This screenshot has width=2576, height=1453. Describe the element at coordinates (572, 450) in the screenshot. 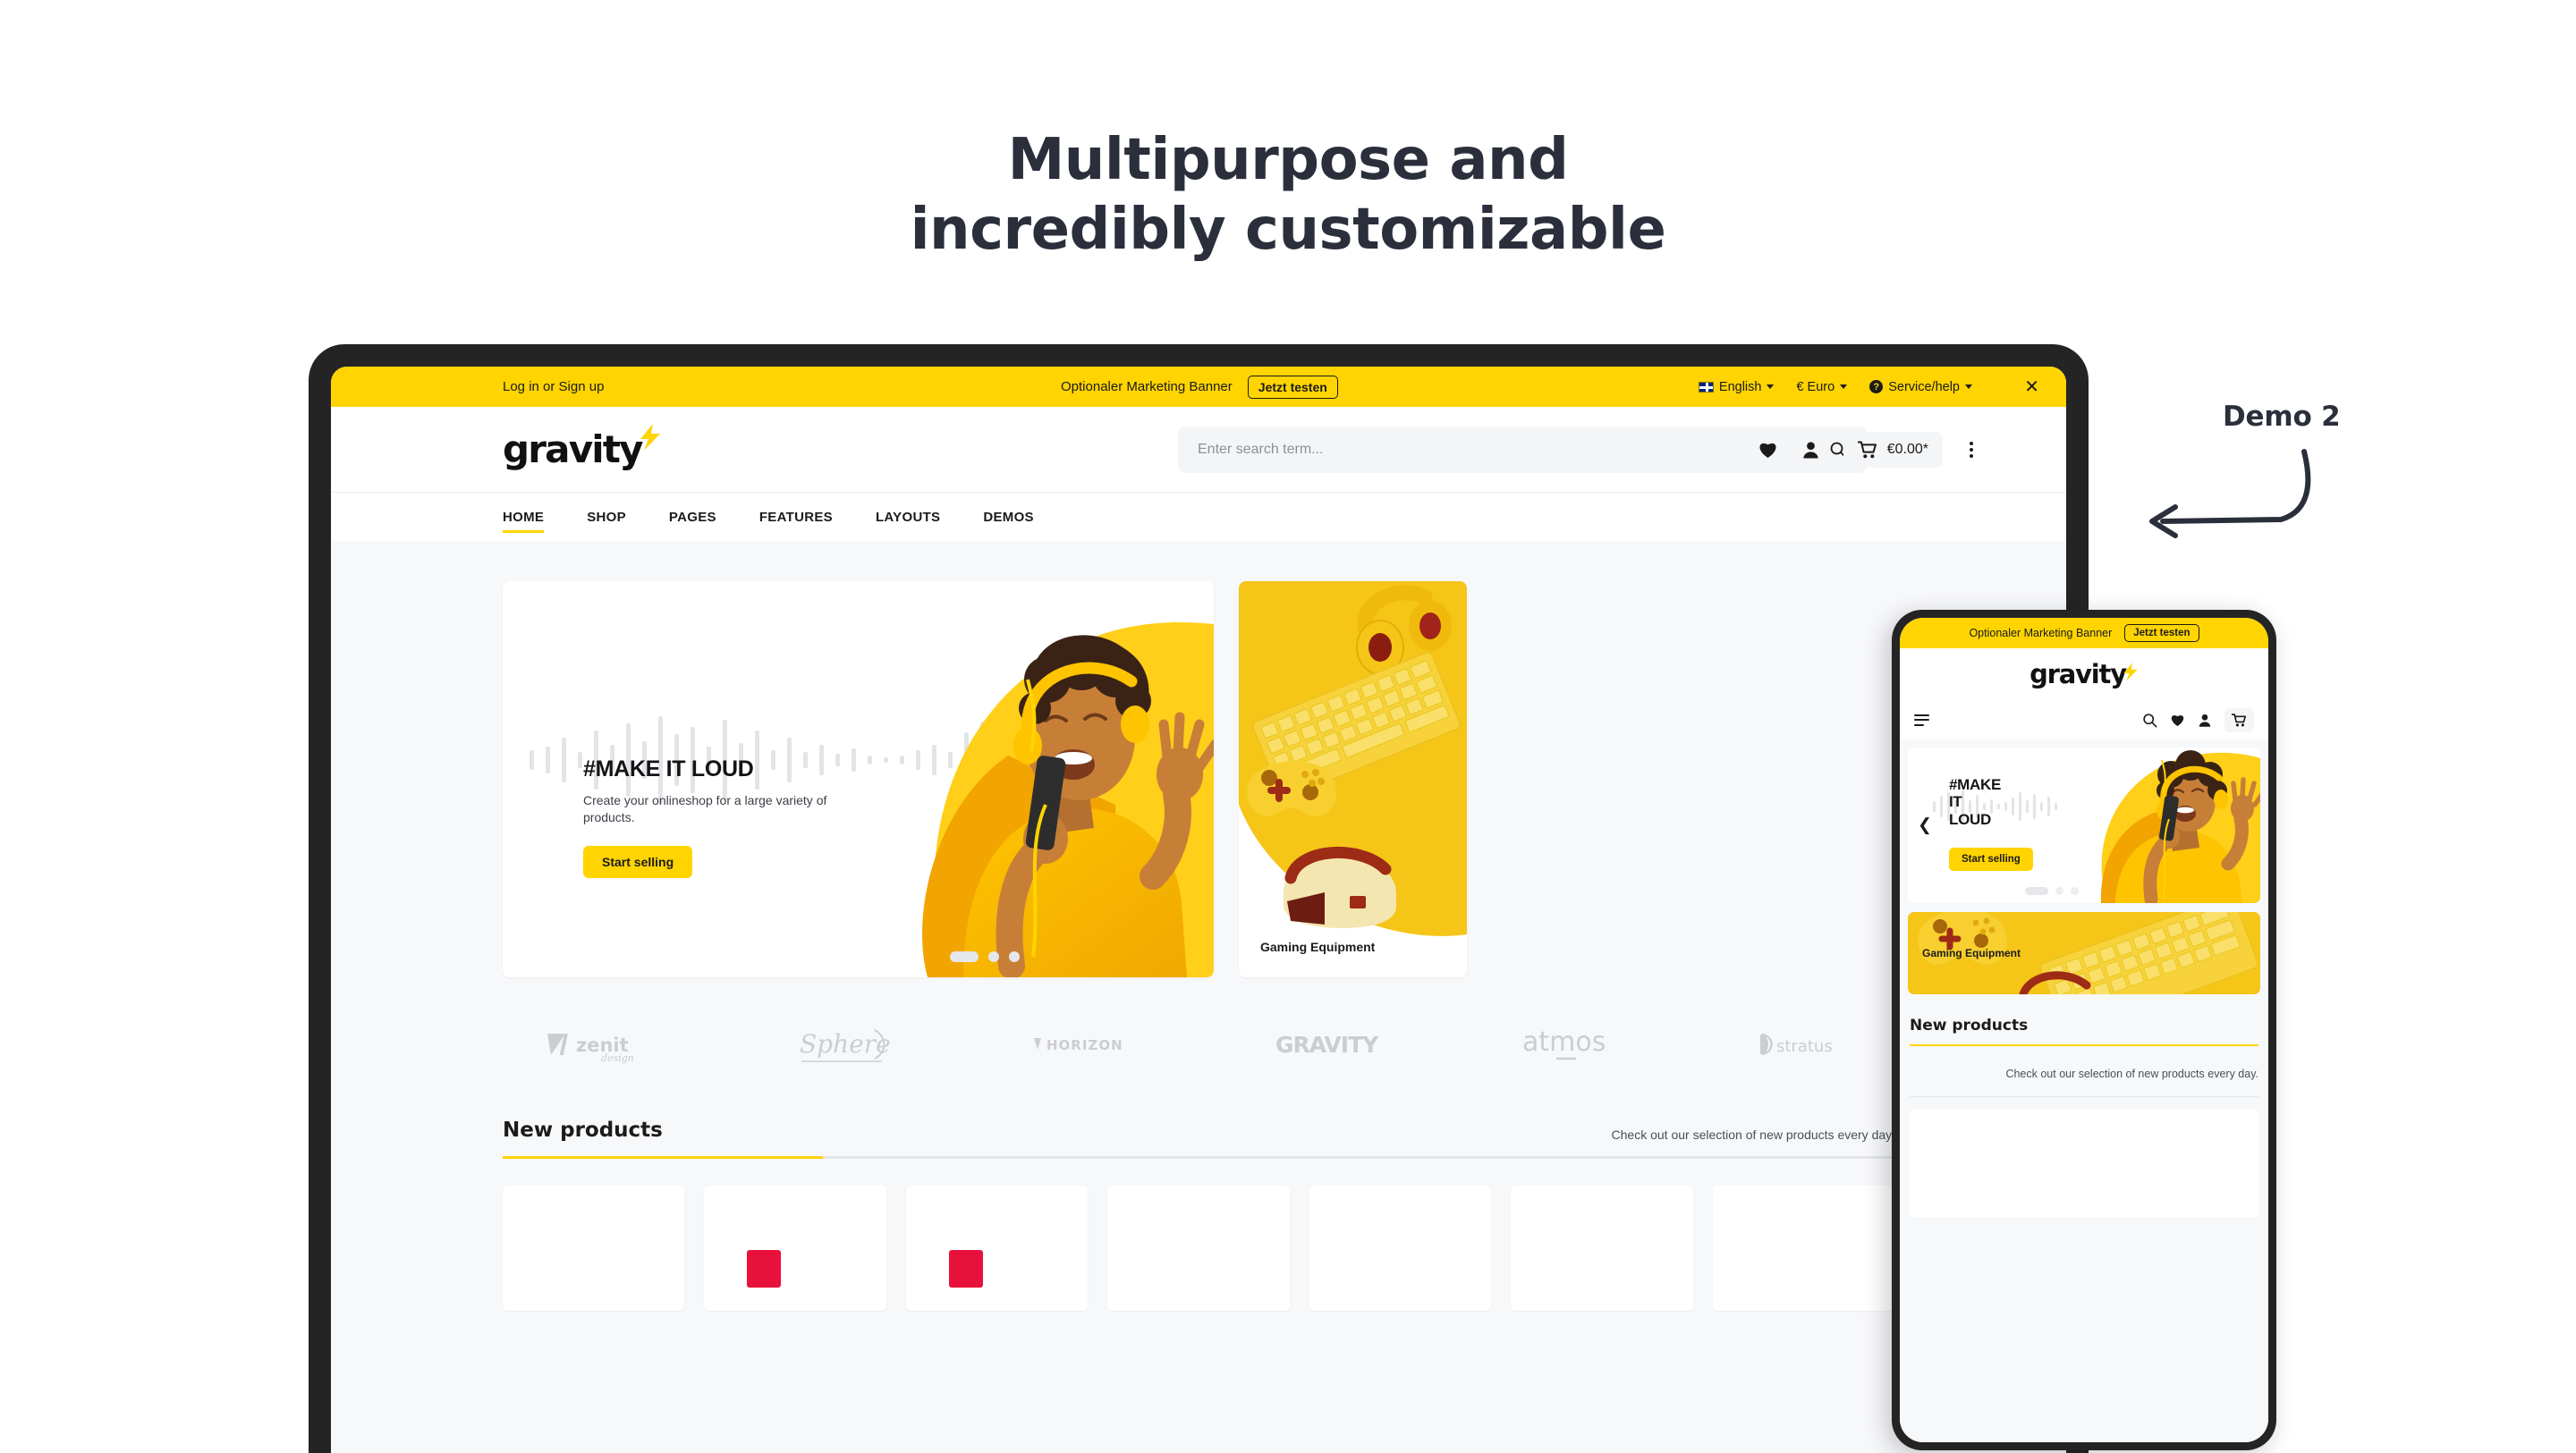

I see `logo-text: gravity` at that location.